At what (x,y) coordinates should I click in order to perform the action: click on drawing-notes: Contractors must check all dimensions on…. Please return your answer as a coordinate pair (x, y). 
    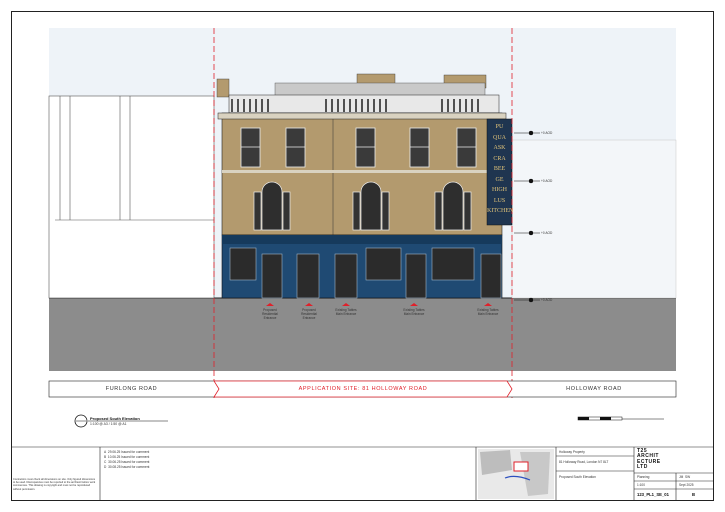
    Looking at the image, I should click on (54, 484).